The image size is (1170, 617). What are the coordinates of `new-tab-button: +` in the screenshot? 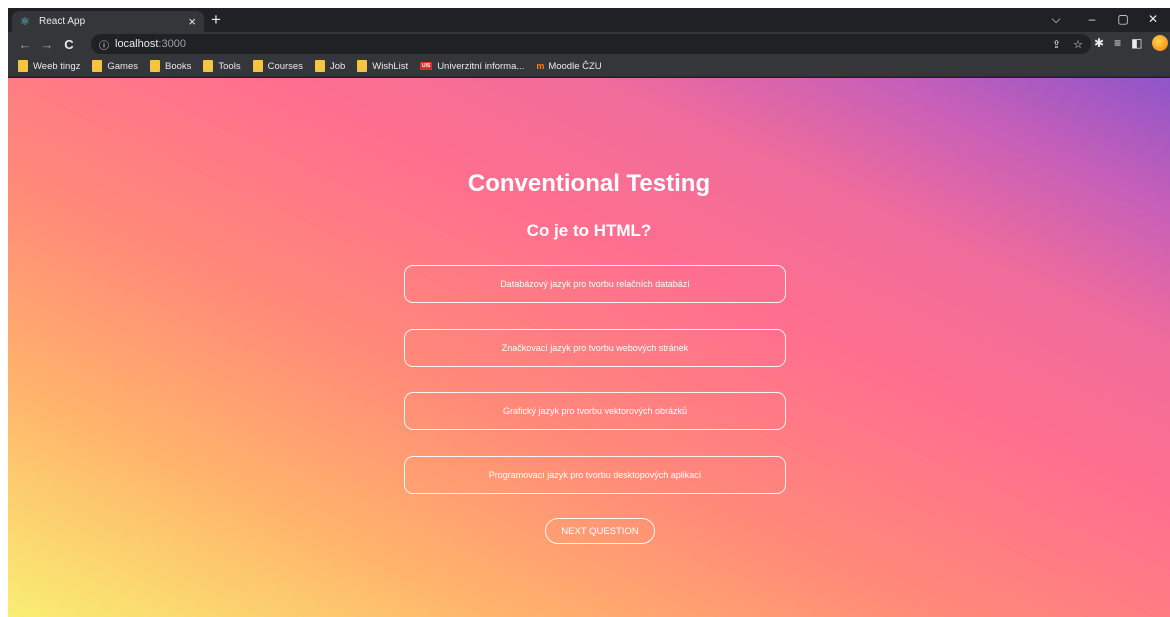 It's located at (216, 20).